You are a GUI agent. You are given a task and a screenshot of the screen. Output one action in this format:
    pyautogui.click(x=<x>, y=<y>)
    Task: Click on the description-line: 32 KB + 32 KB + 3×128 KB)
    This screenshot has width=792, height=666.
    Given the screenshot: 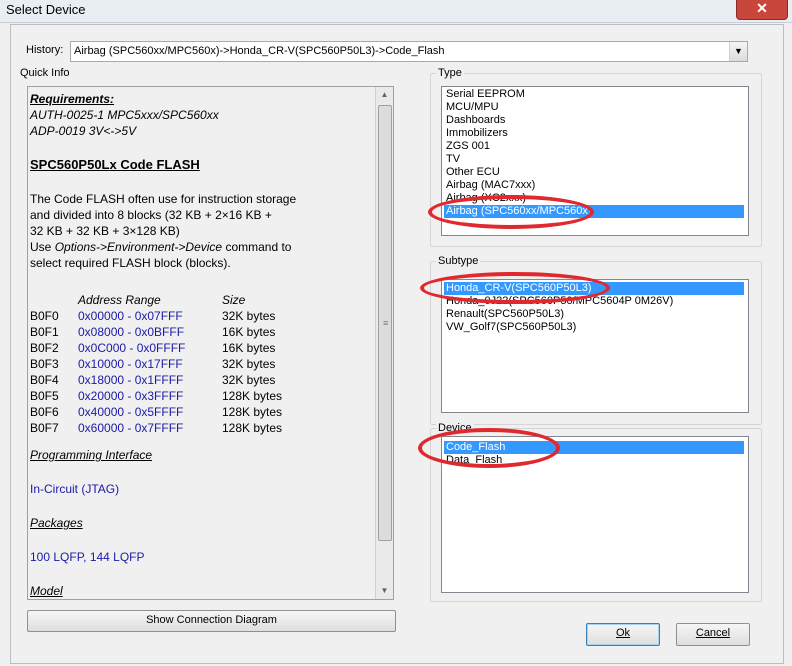 What is the action you would take?
    pyautogui.click(x=105, y=231)
    